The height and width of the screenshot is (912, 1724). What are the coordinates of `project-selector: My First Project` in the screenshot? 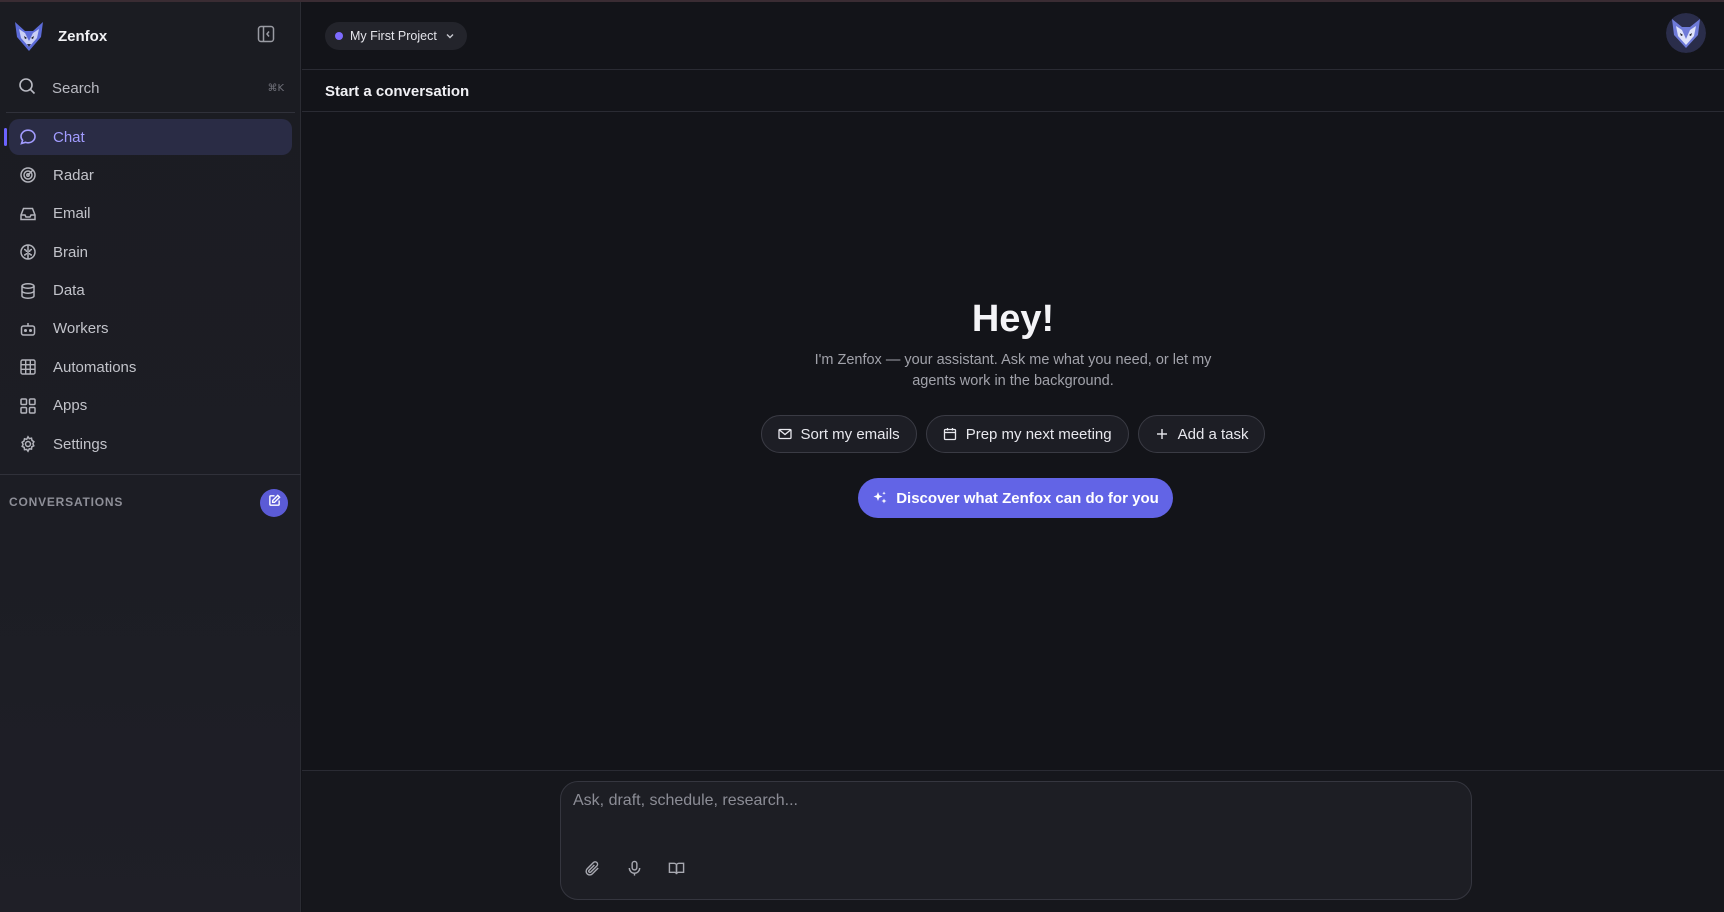 It's located at (396, 36).